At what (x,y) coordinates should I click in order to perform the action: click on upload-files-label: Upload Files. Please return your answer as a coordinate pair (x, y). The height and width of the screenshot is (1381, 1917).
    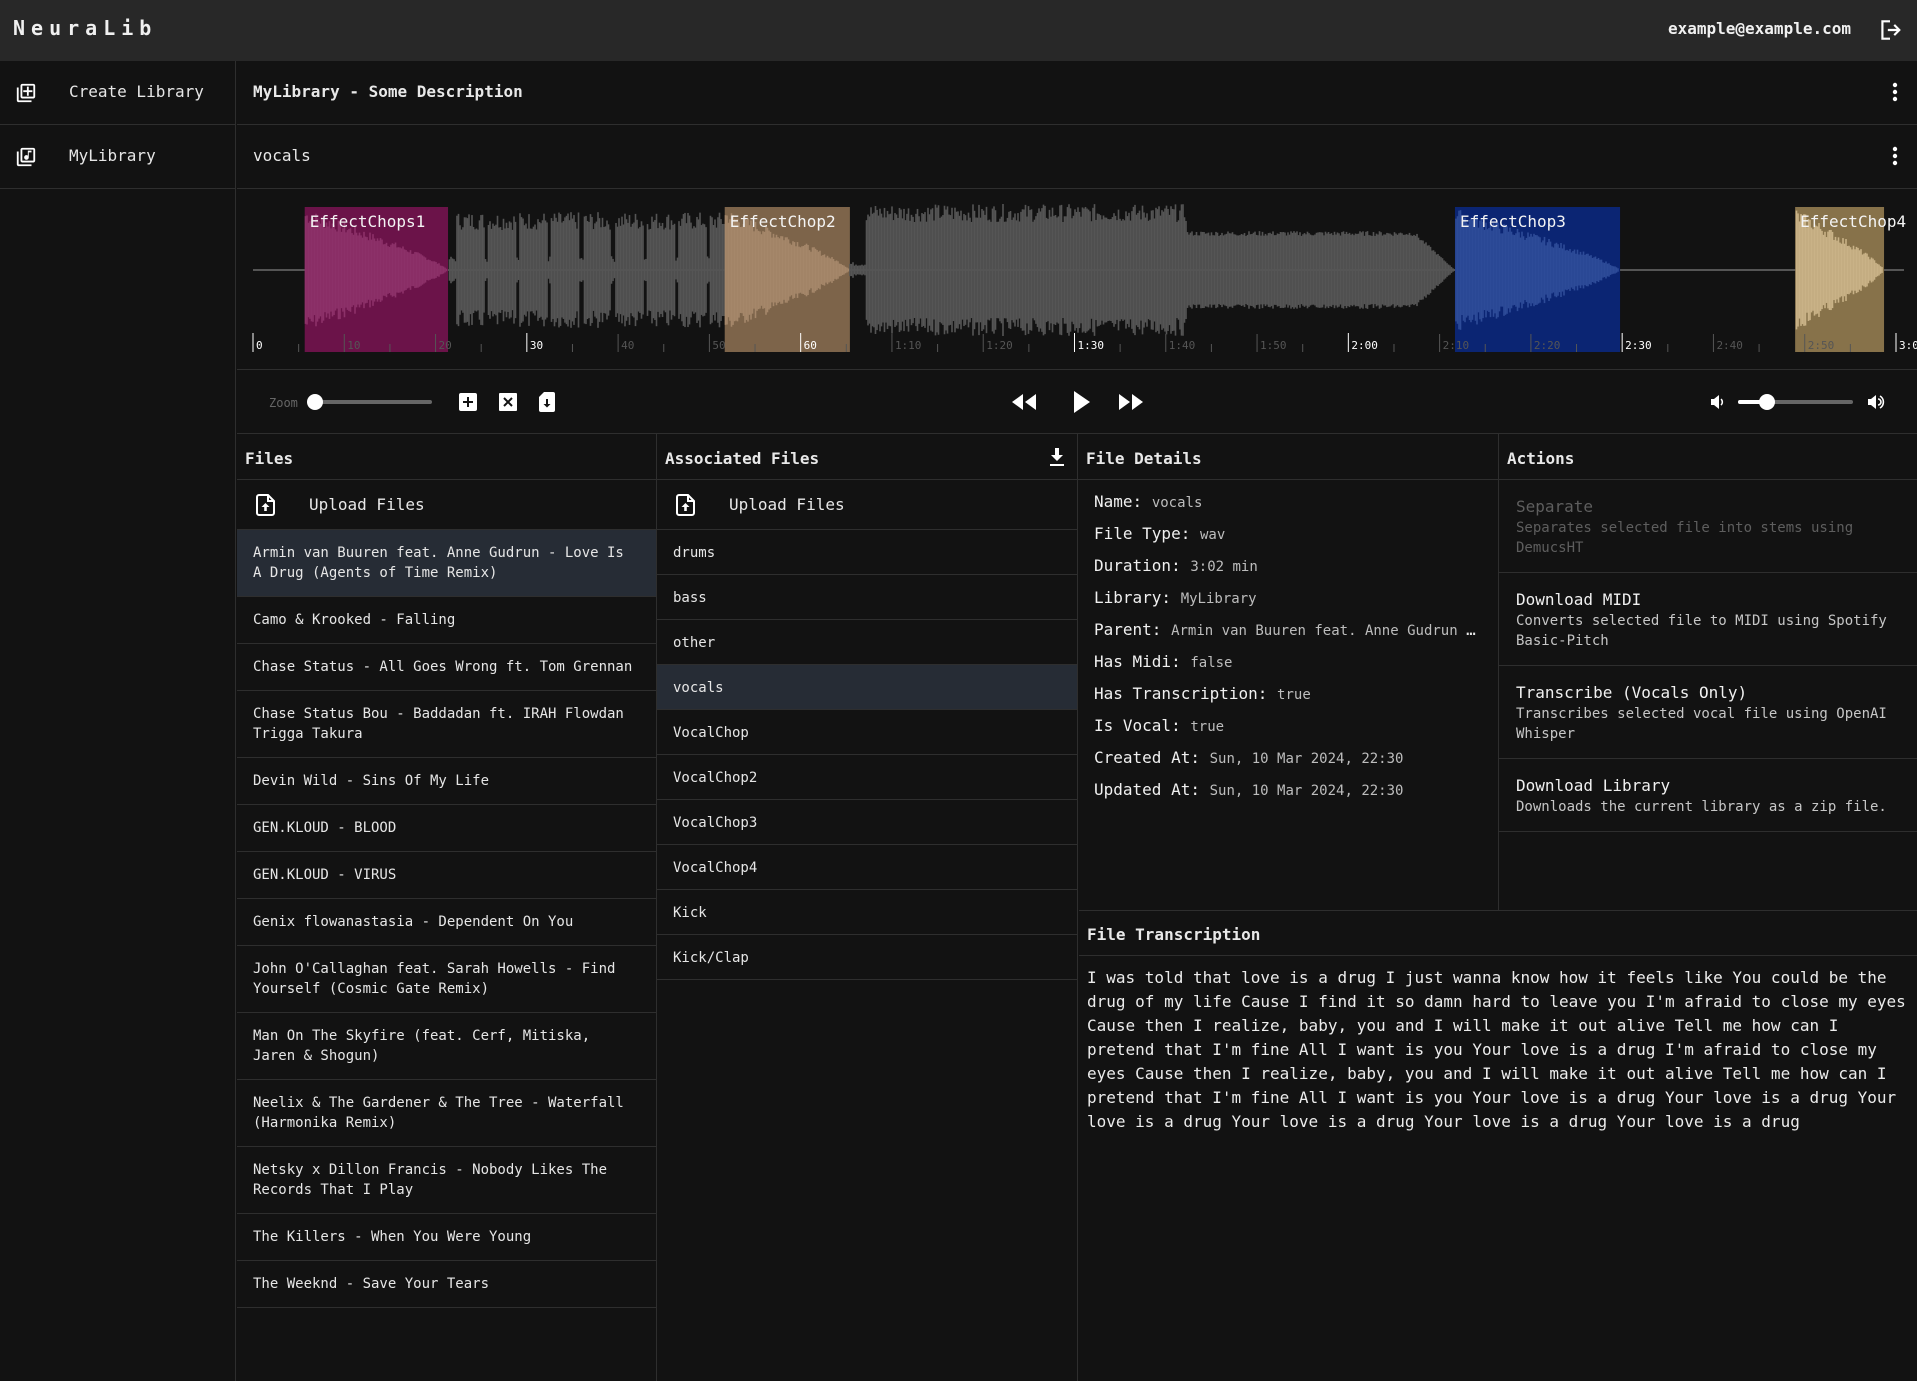
    Looking at the image, I should click on (367, 504).